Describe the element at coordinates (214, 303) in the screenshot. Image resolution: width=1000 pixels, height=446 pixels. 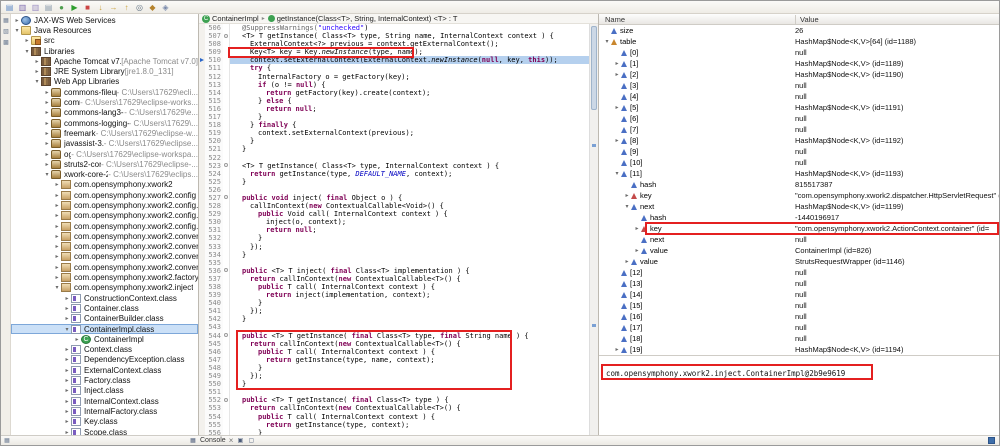
I see `line-number: 540` at that location.